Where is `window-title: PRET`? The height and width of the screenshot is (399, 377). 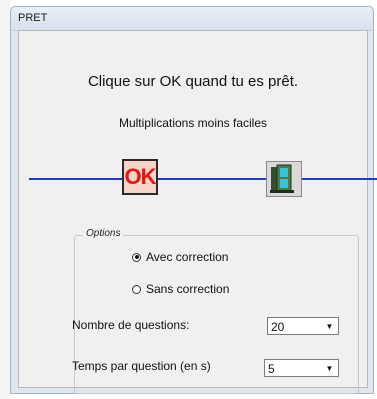
window-title: PRET is located at coordinates (33, 18).